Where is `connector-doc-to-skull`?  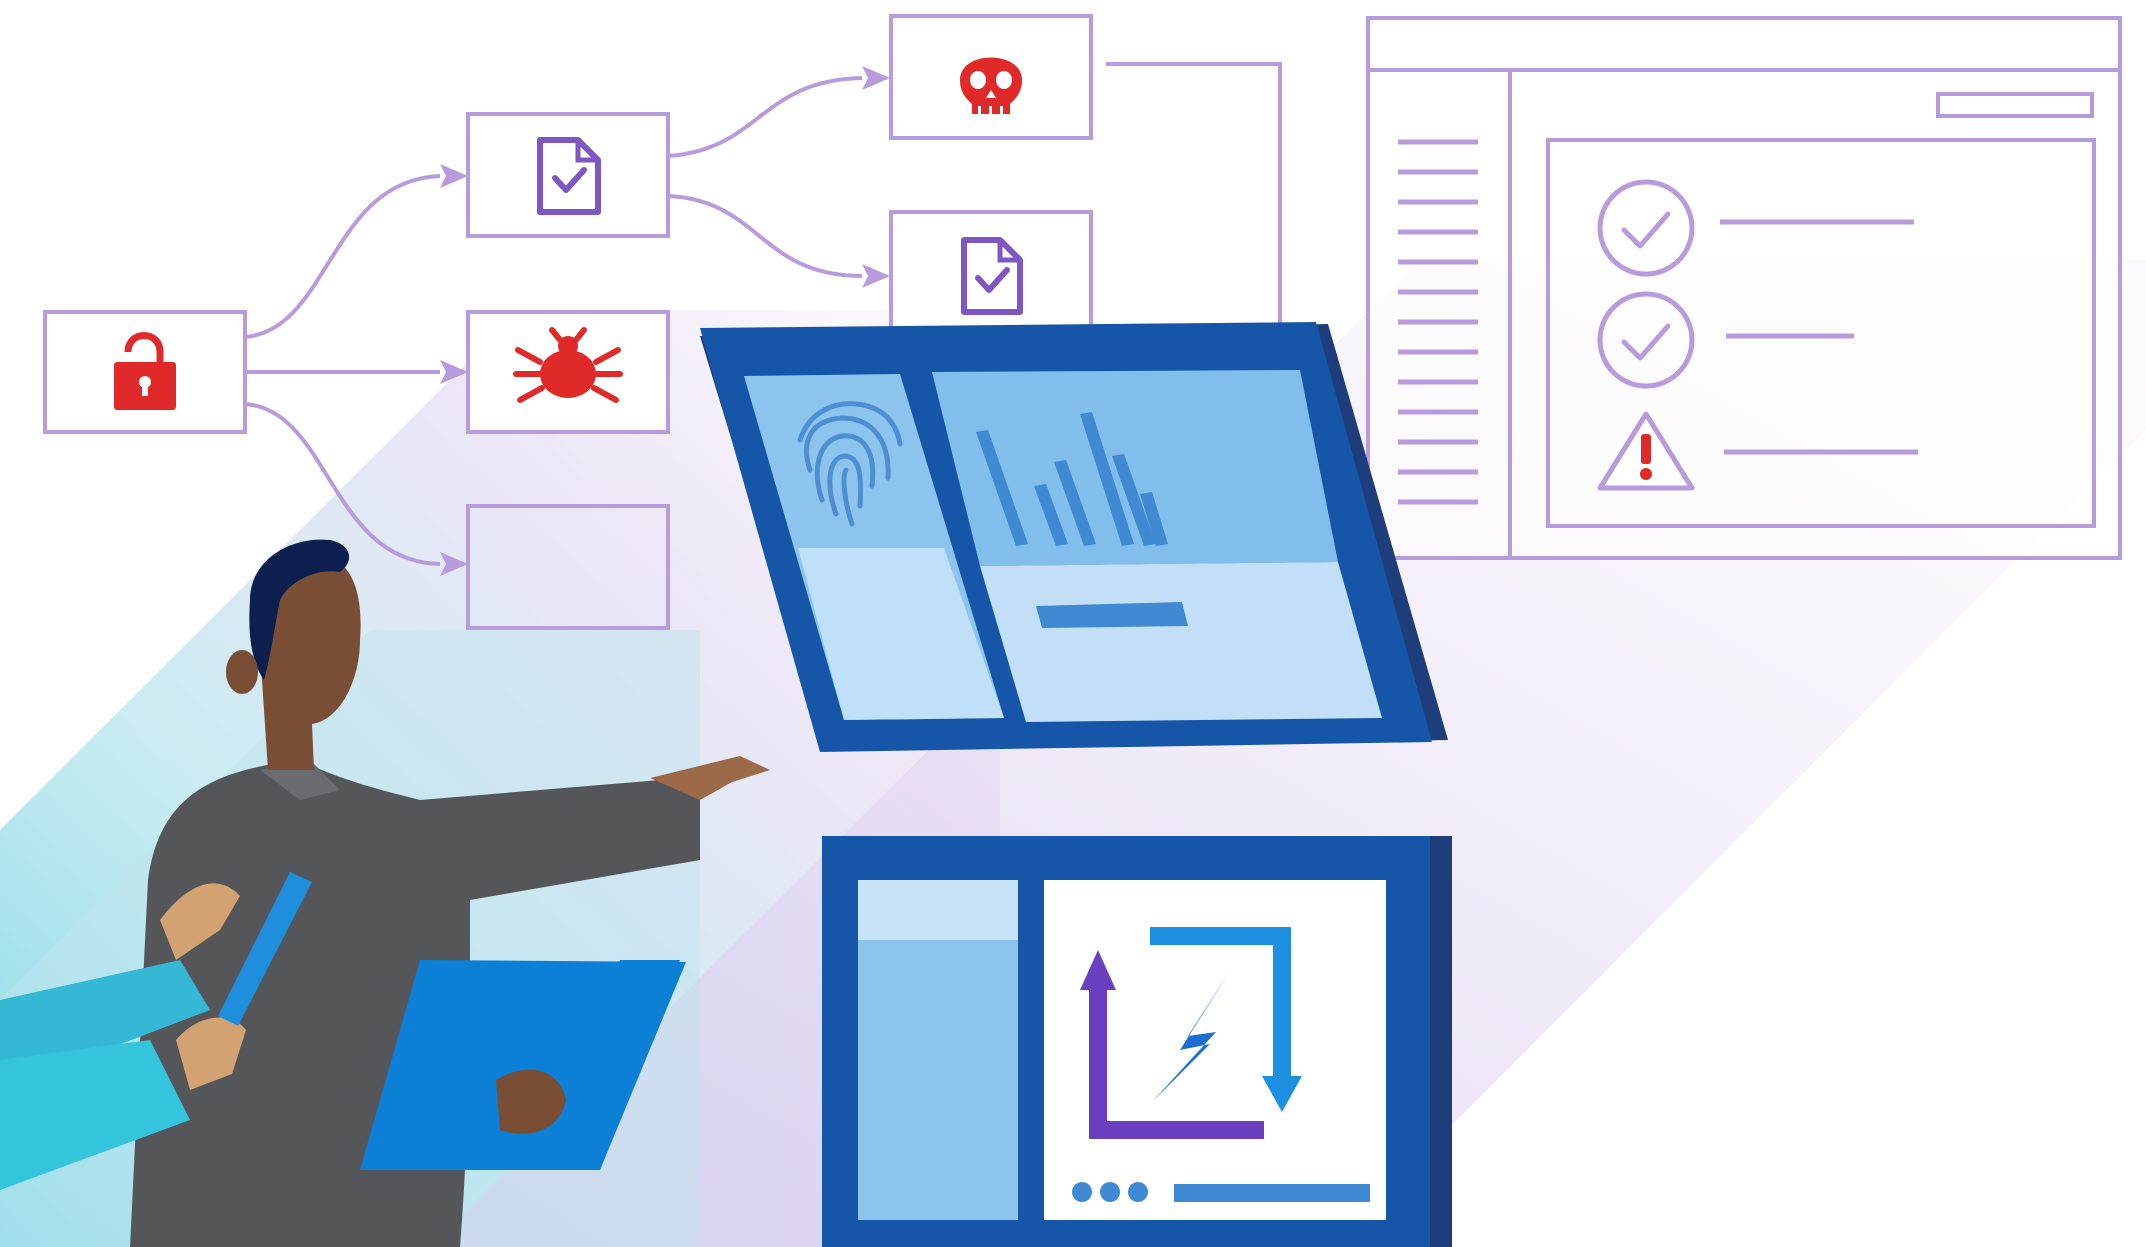
connector-doc-to-skull is located at coordinates (765, 117).